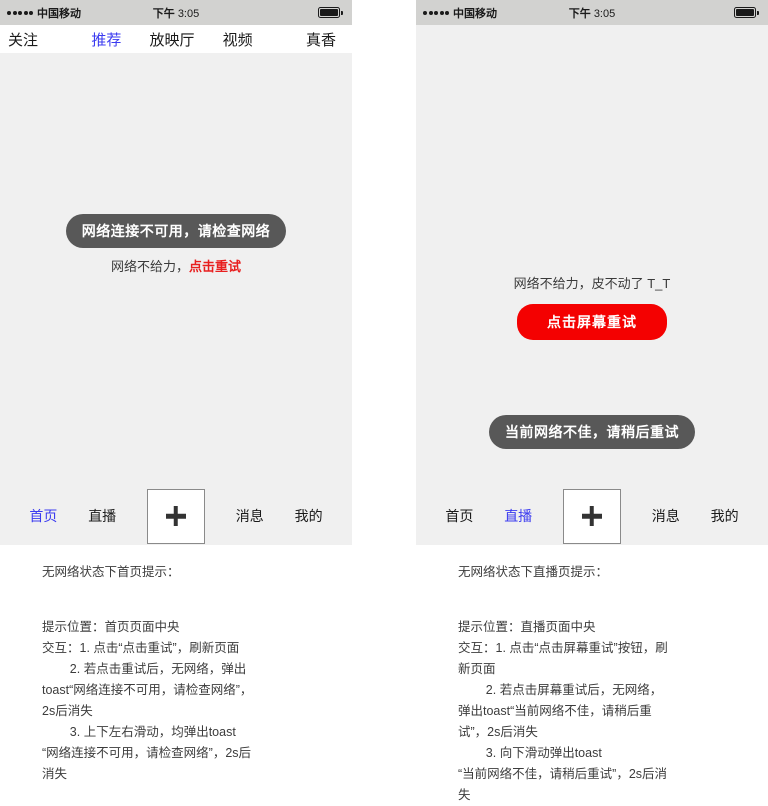  What do you see at coordinates (563, 658) in the screenshot?
I see `spec-interaction-1-right: 交互：1. 点击“点击屏幕重试”按钮，刷 新页面` at bounding box center [563, 658].